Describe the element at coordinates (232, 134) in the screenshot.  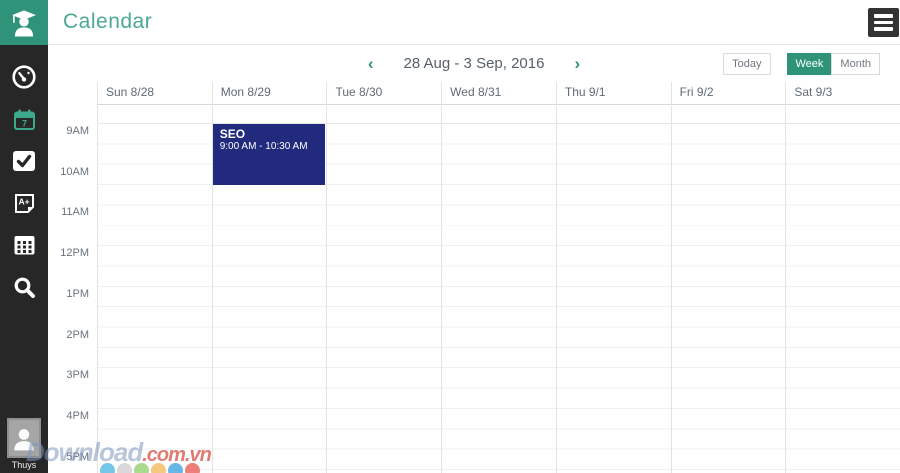
I see `event-title: SEO` at that location.